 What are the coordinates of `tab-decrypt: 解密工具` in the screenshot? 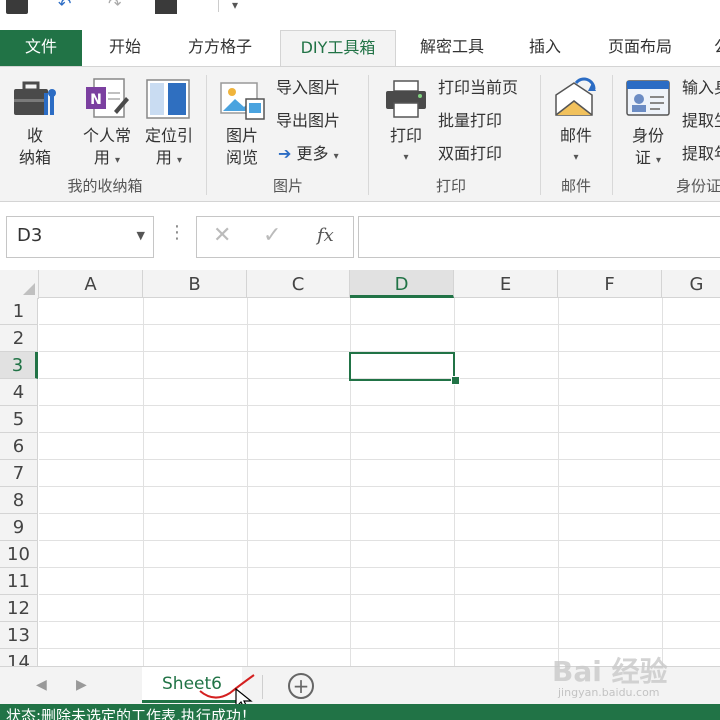 It's located at (452, 48).